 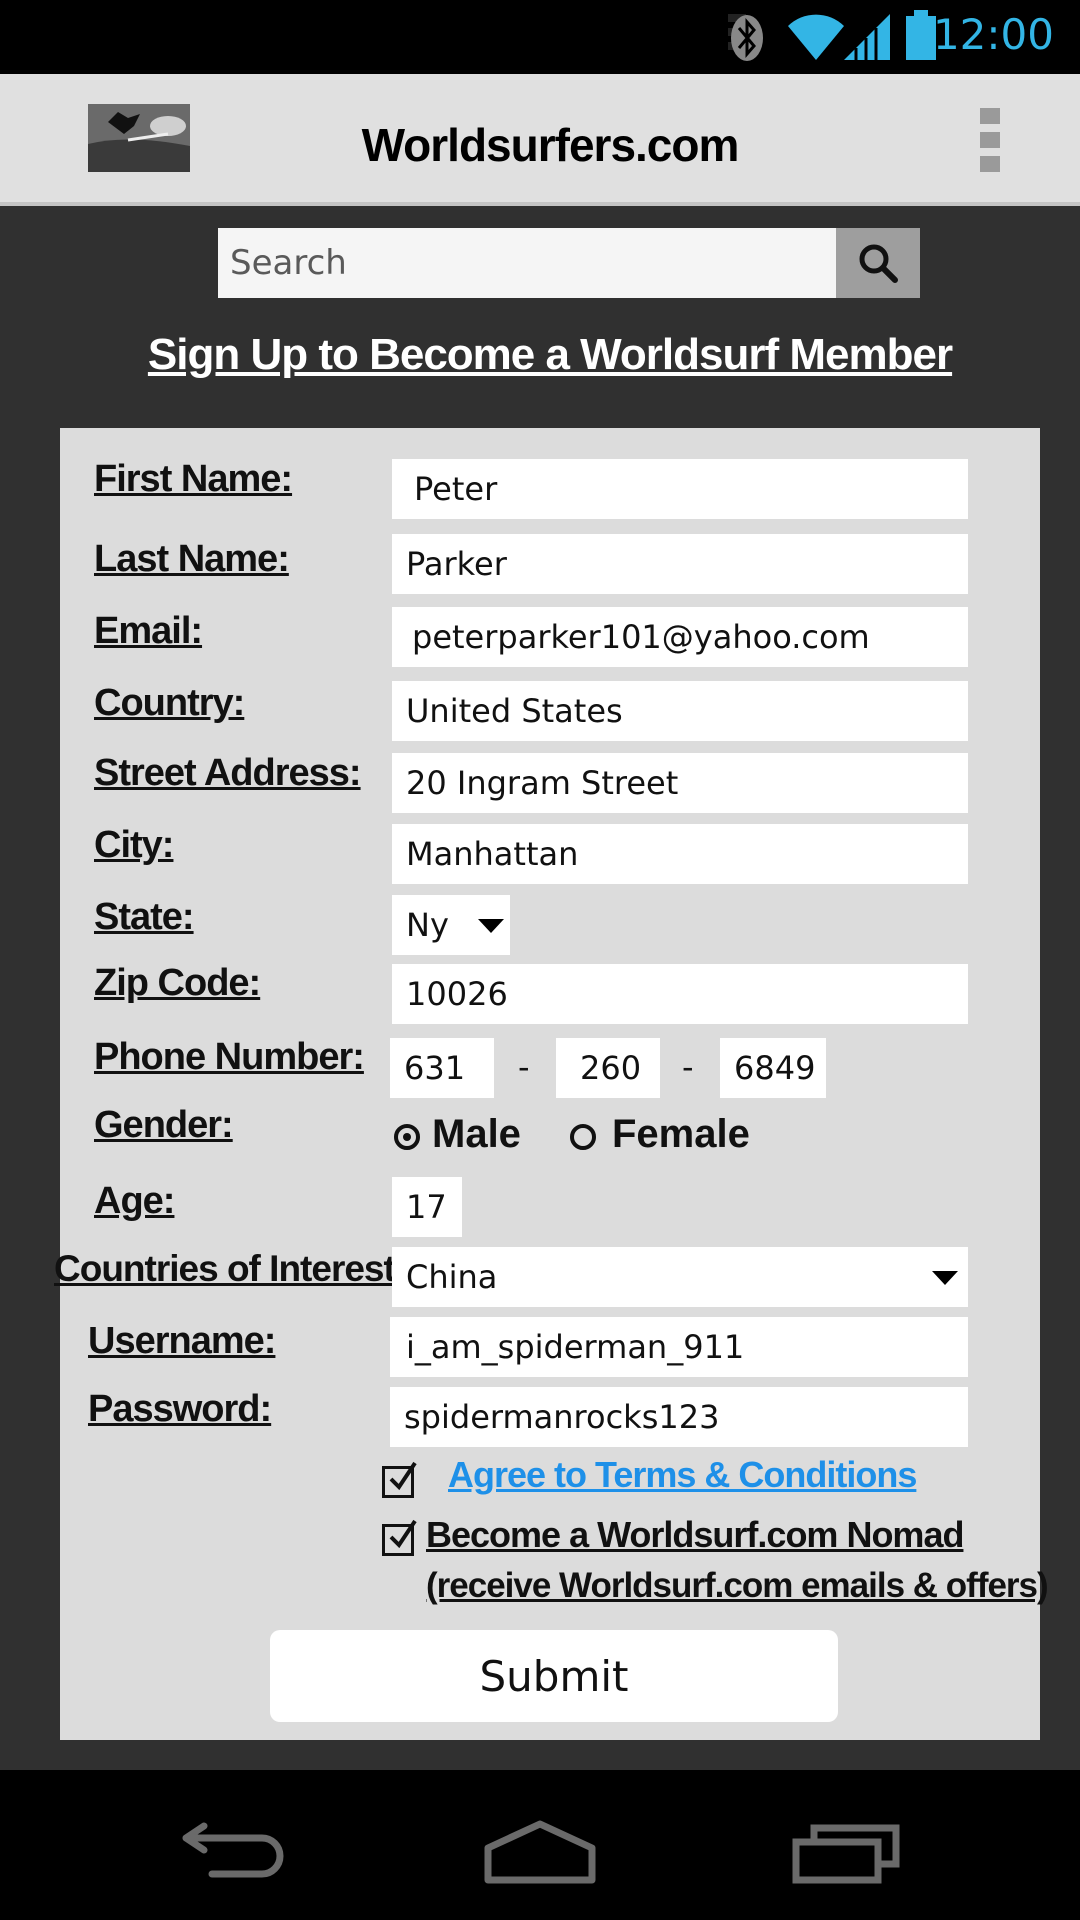 I want to click on username-label: Username:, so click(x=182, y=1341).